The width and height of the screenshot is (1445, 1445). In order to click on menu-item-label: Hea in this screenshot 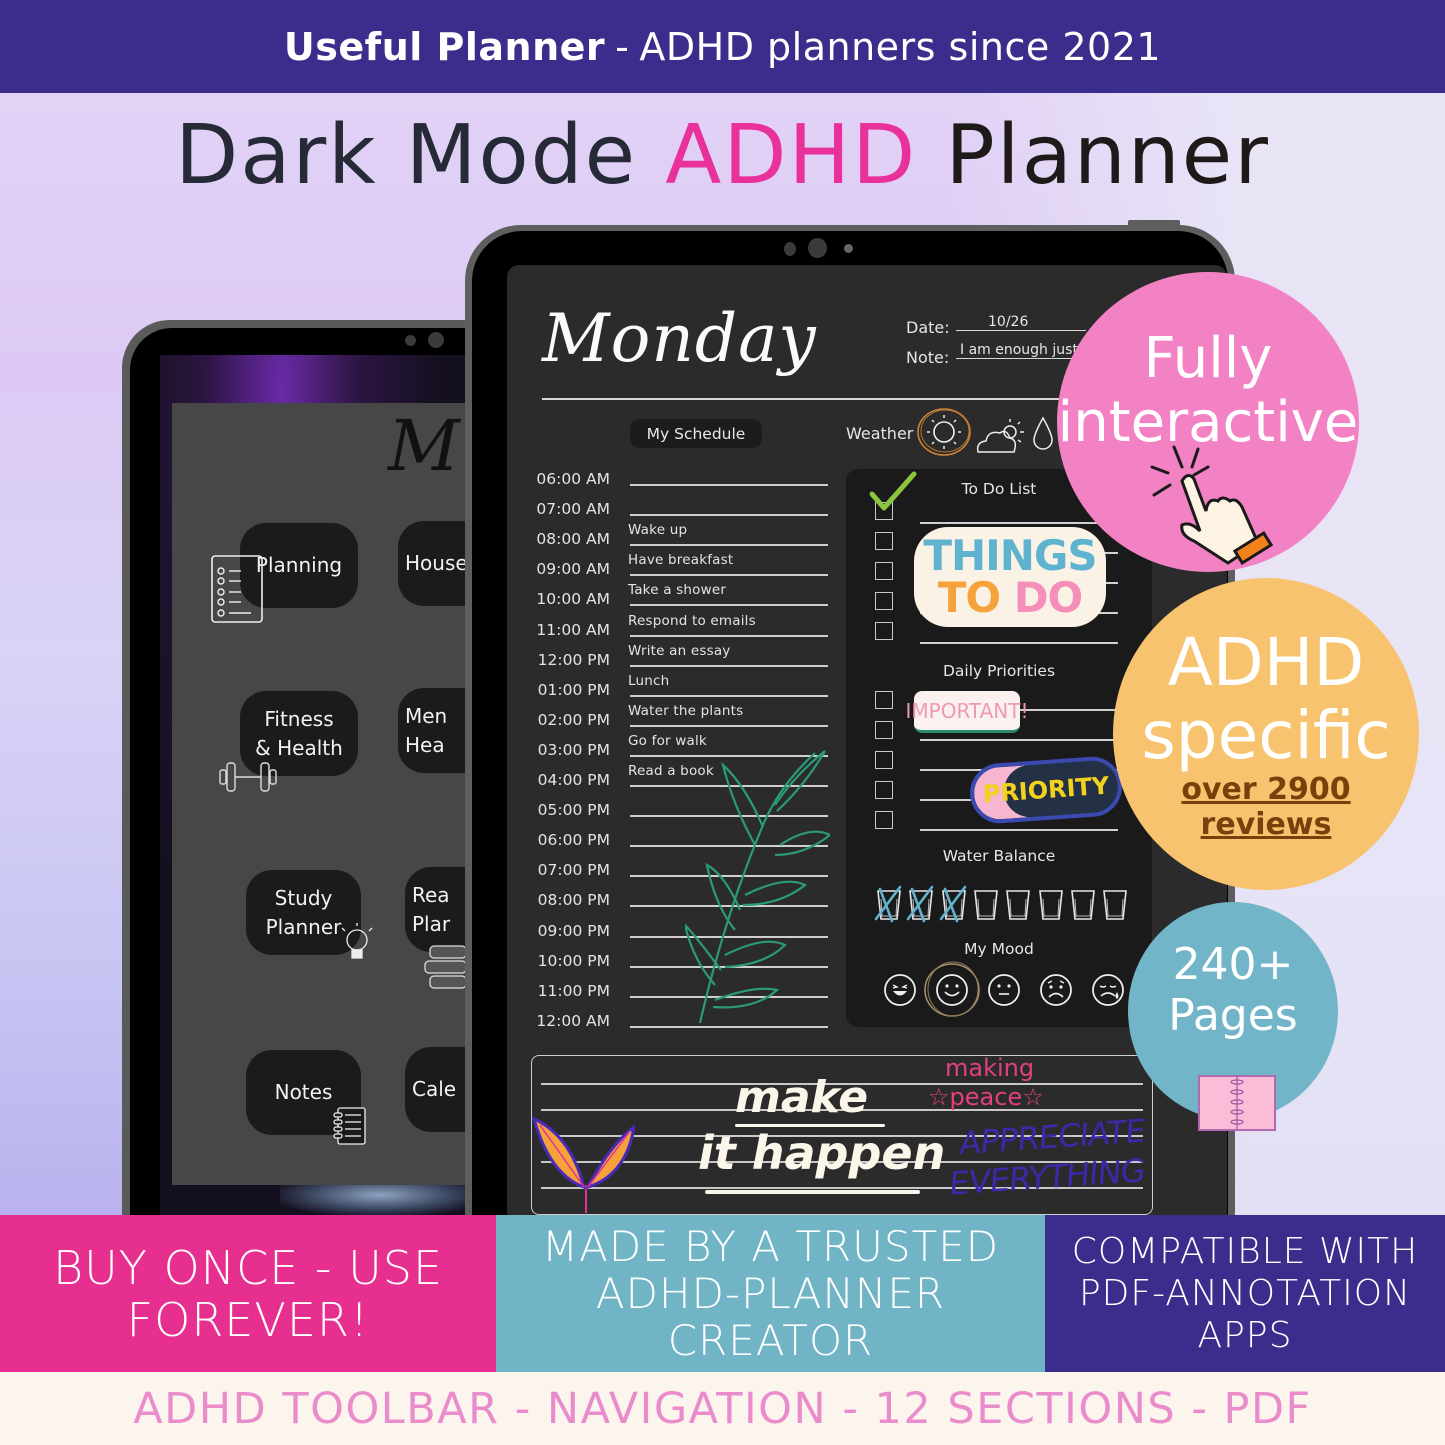, I will do `click(425, 744)`.